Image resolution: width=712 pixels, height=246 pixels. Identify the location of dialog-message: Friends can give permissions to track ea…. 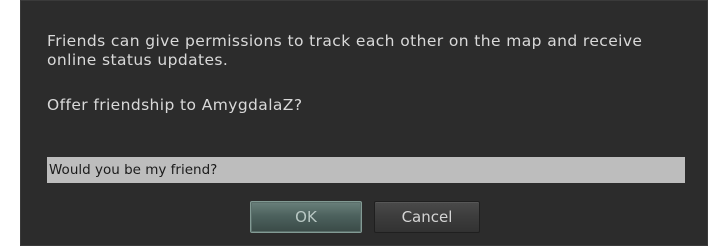
(345, 50).